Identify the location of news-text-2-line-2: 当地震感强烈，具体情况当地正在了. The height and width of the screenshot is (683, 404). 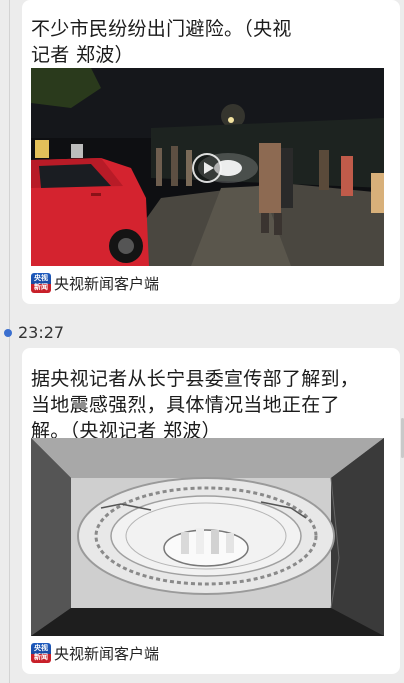
(185, 405).